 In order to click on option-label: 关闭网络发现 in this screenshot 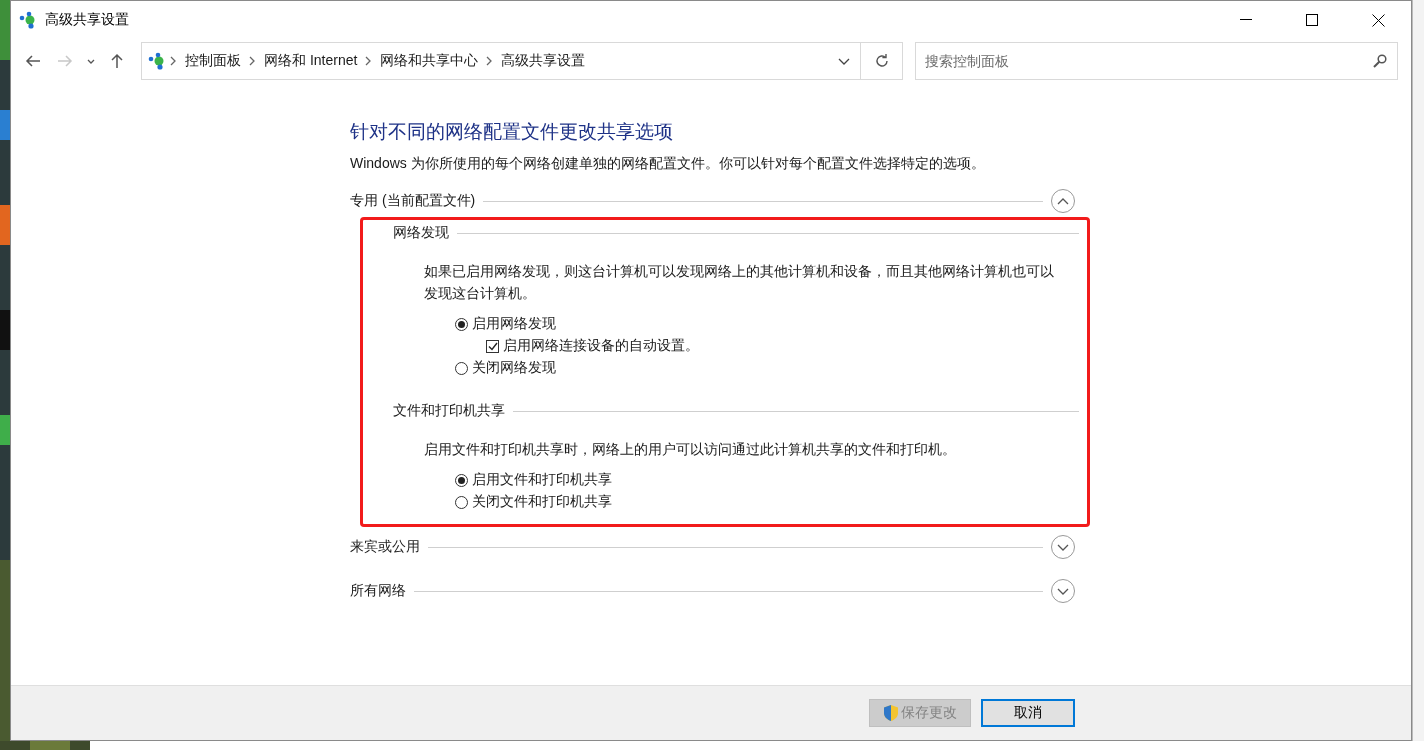, I will do `click(514, 368)`.